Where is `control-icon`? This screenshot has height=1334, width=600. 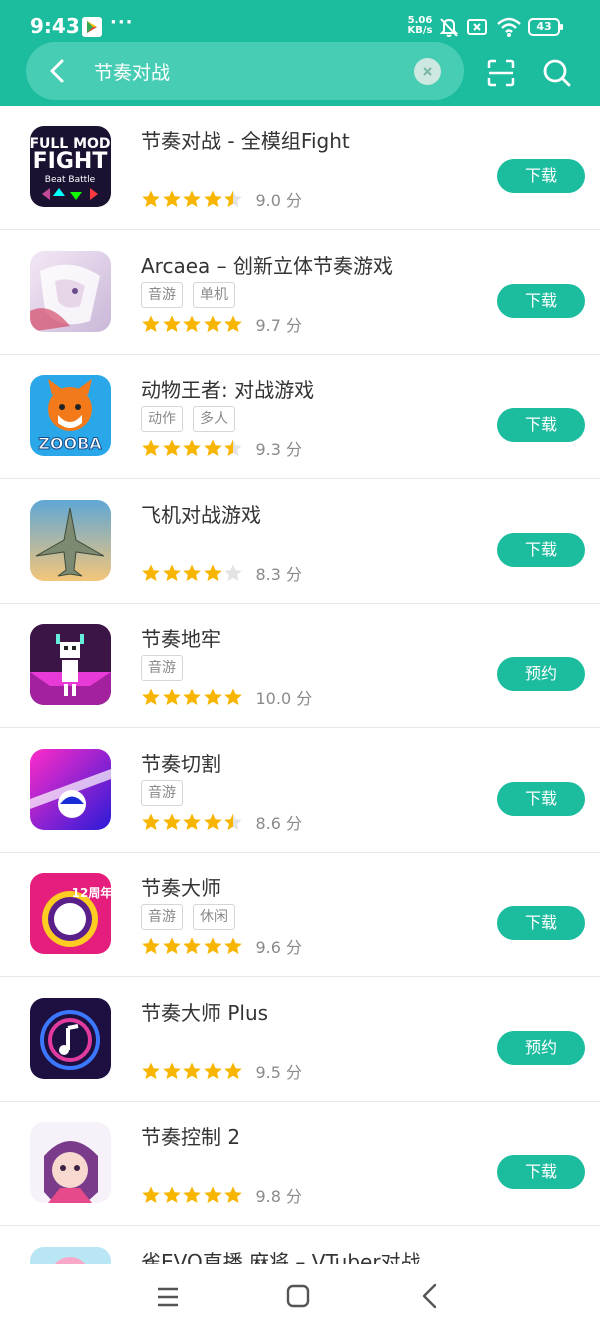 control-icon is located at coordinates (70, 1162).